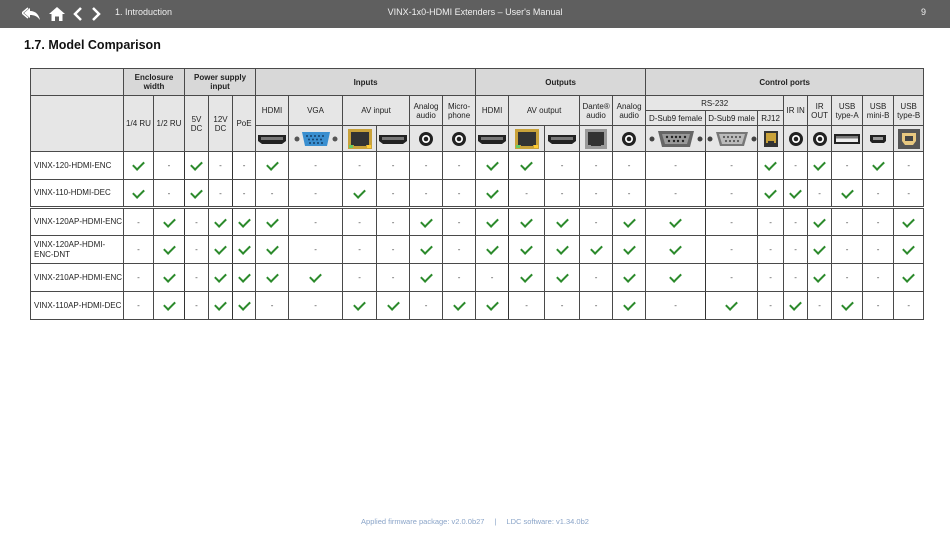 The width and height of the screenshot is (950, 533). What do you see at coordinates (562, 138) in the screenshot?
I see `hdmi-av-output-icon` at bounding box center [562, 138].